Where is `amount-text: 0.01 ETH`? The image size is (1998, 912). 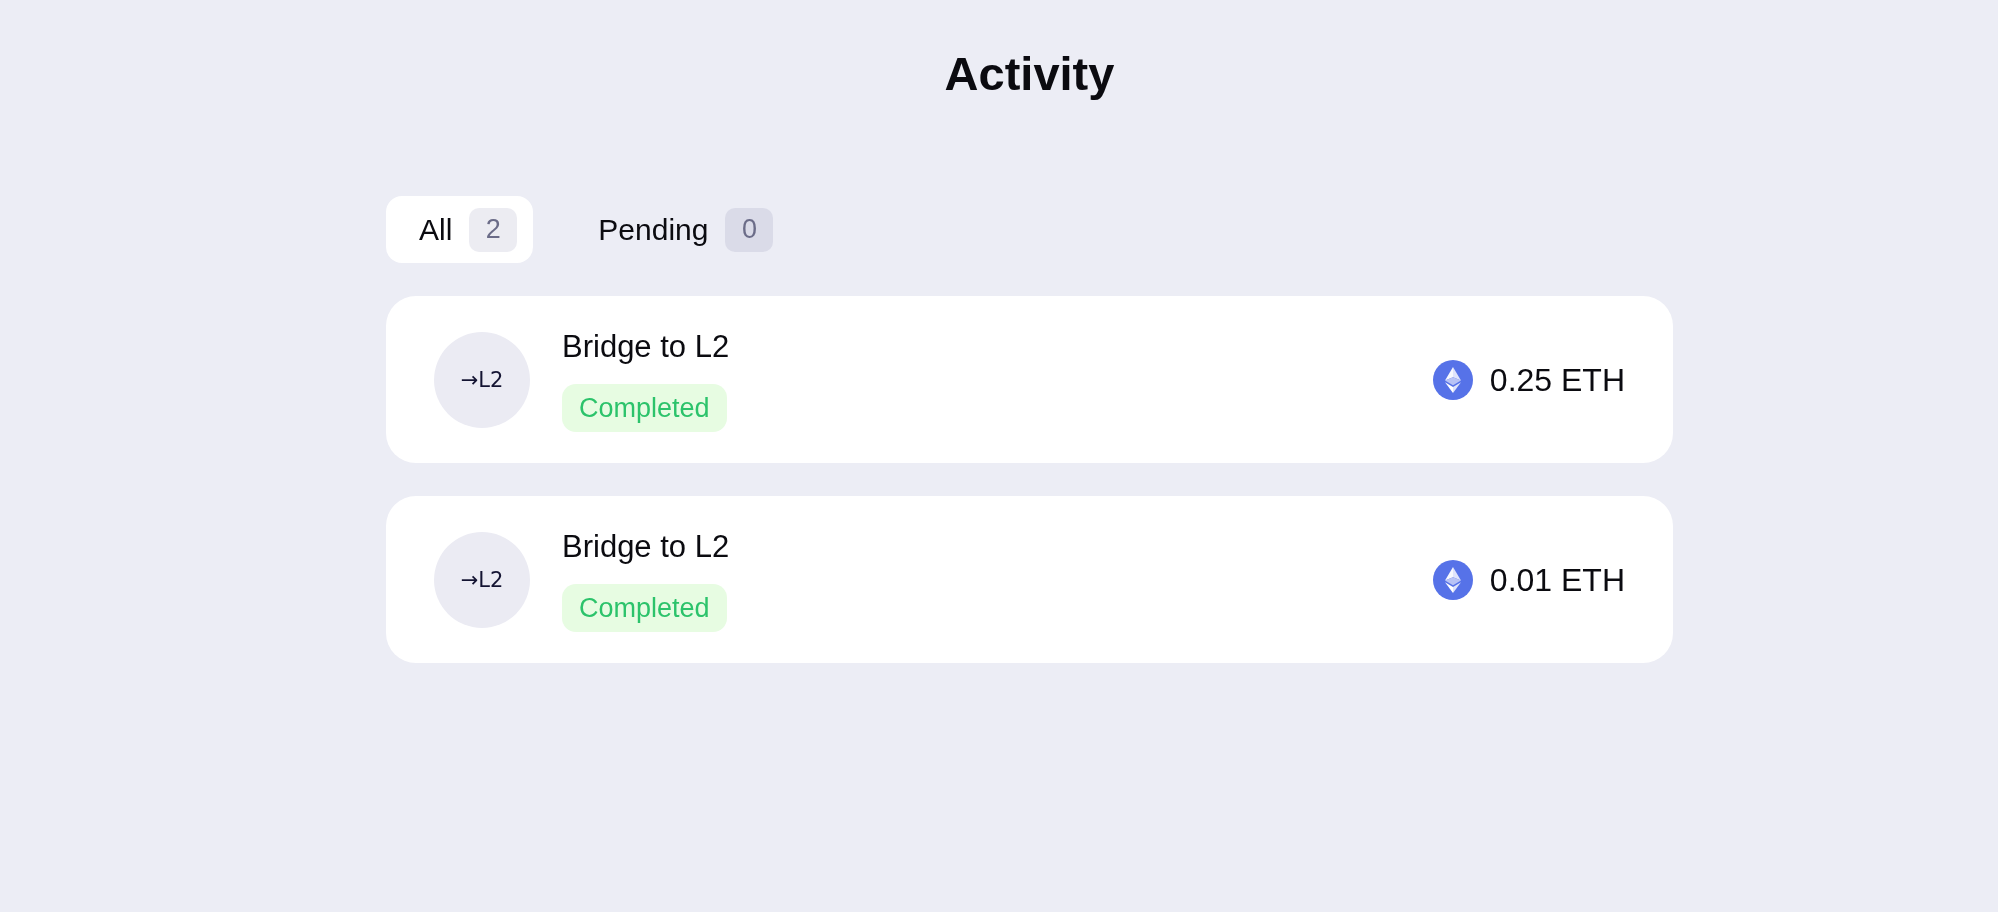 amount-text: 0.01 ETH is located at coordinates (1557, 580).